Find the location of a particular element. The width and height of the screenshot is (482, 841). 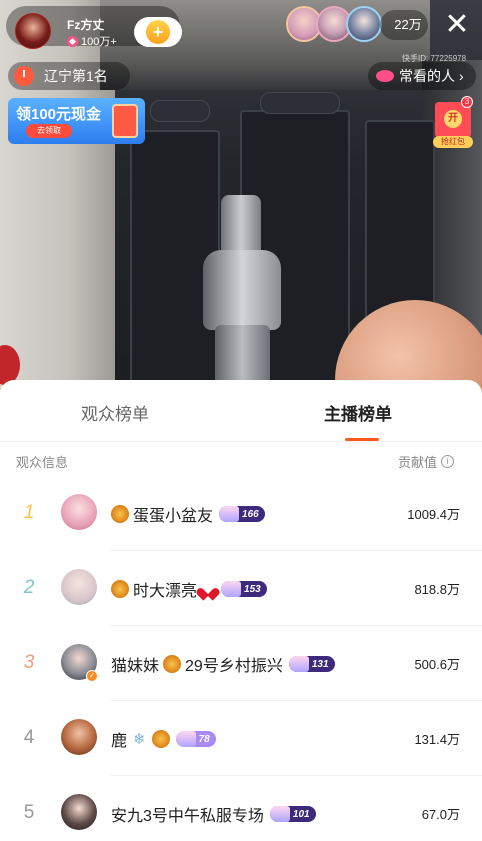

user-name: 鹿 is located at coordinates (119, 741).